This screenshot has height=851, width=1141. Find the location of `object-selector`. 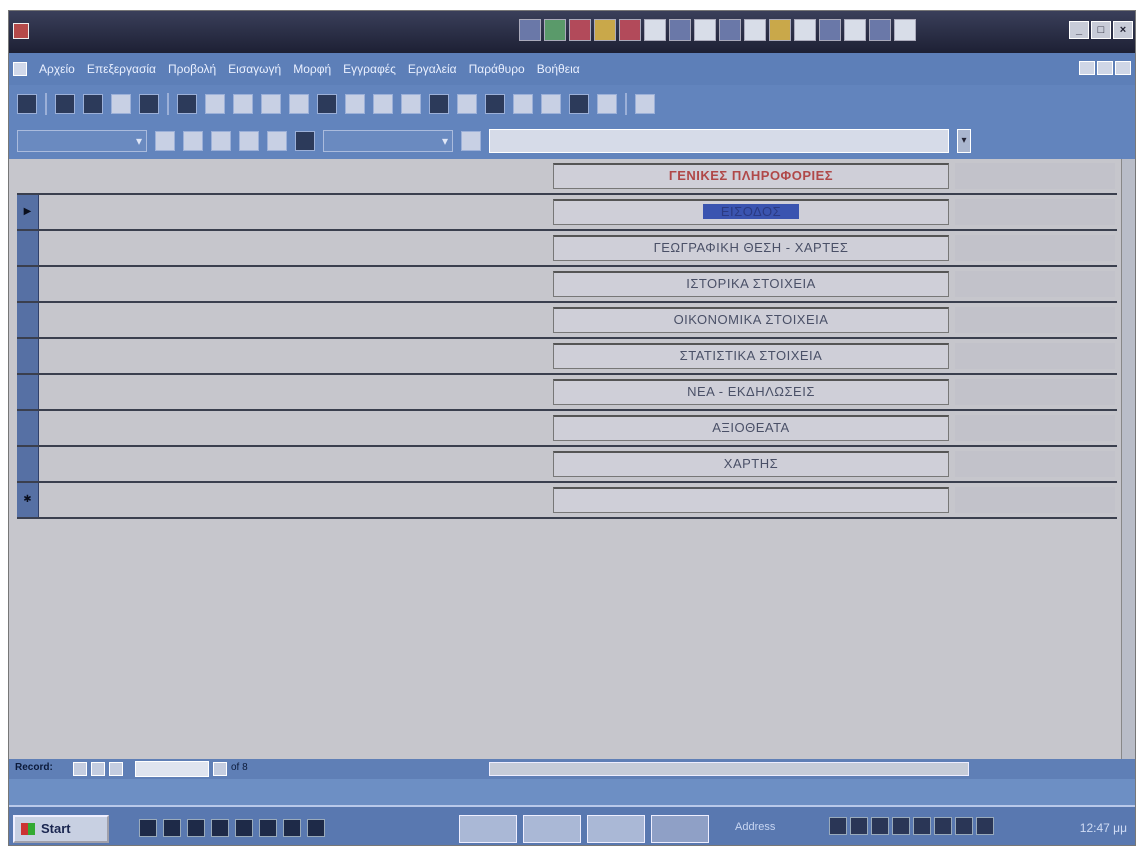

object-selector is located at coordinates (82, 141).